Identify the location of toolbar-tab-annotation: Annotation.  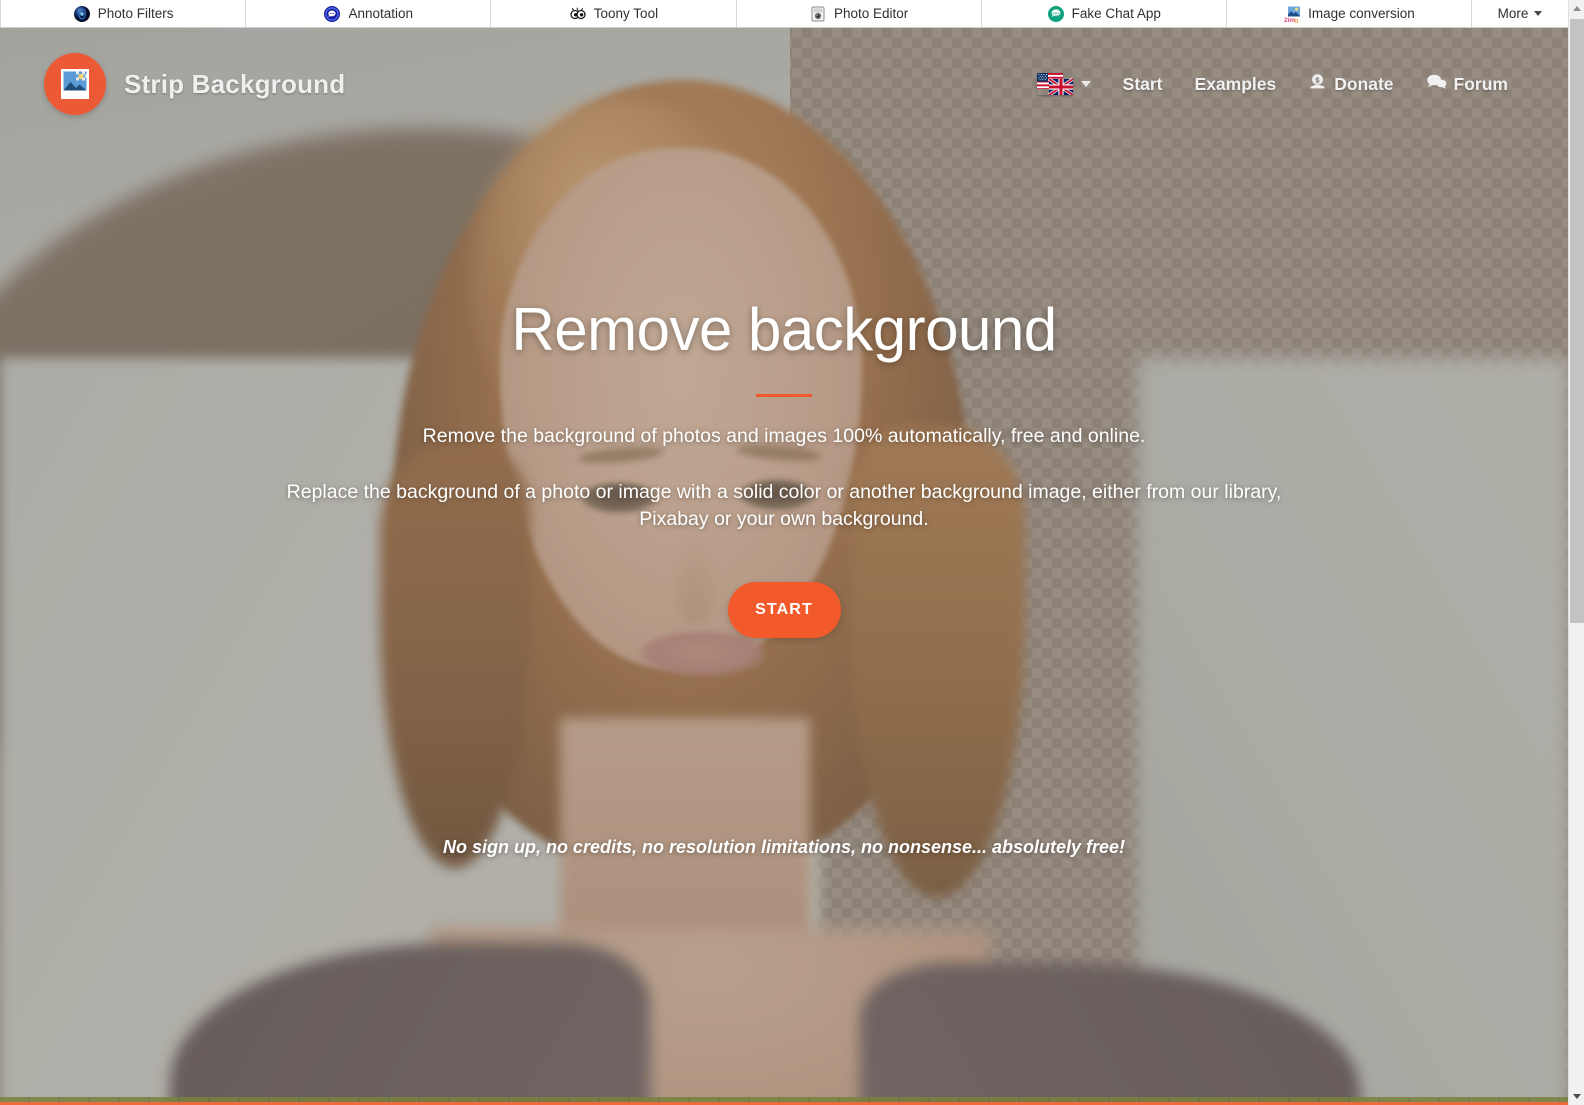
(369, 13).